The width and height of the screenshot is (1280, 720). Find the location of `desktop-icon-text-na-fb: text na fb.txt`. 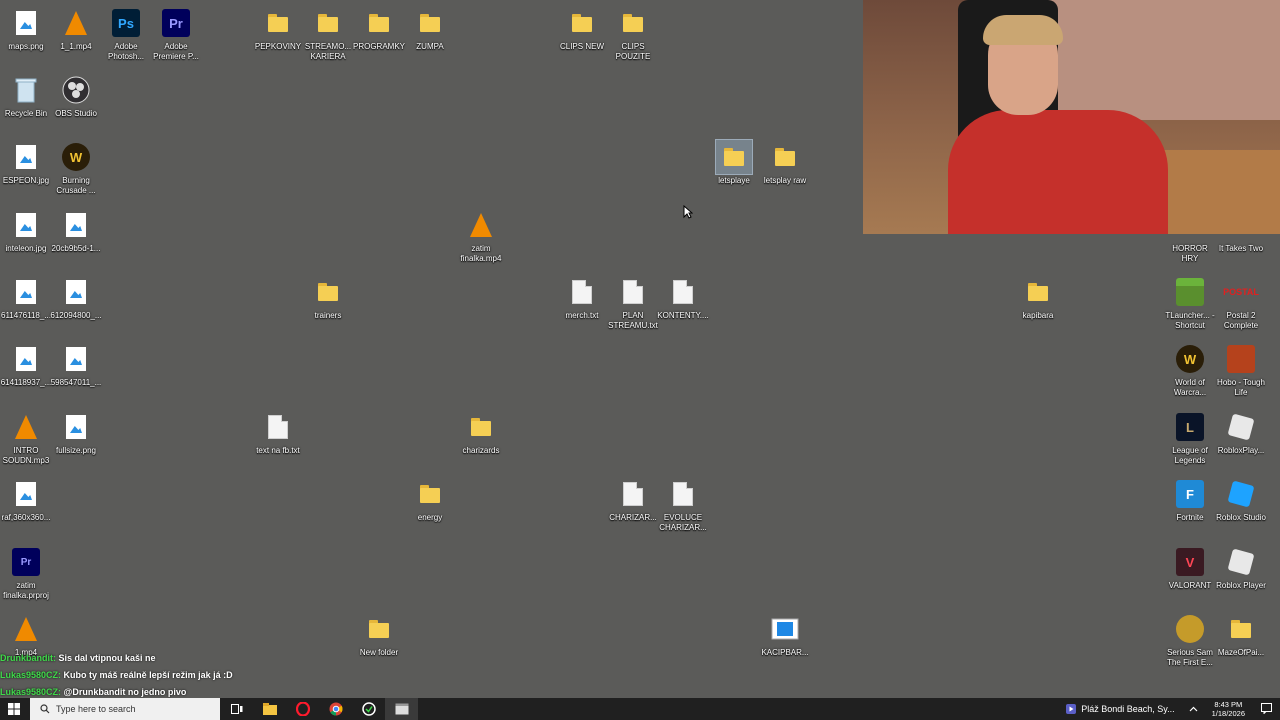

desktop-icon-text-na-fb: text na fb.txt is located at coordinates (278, 433).